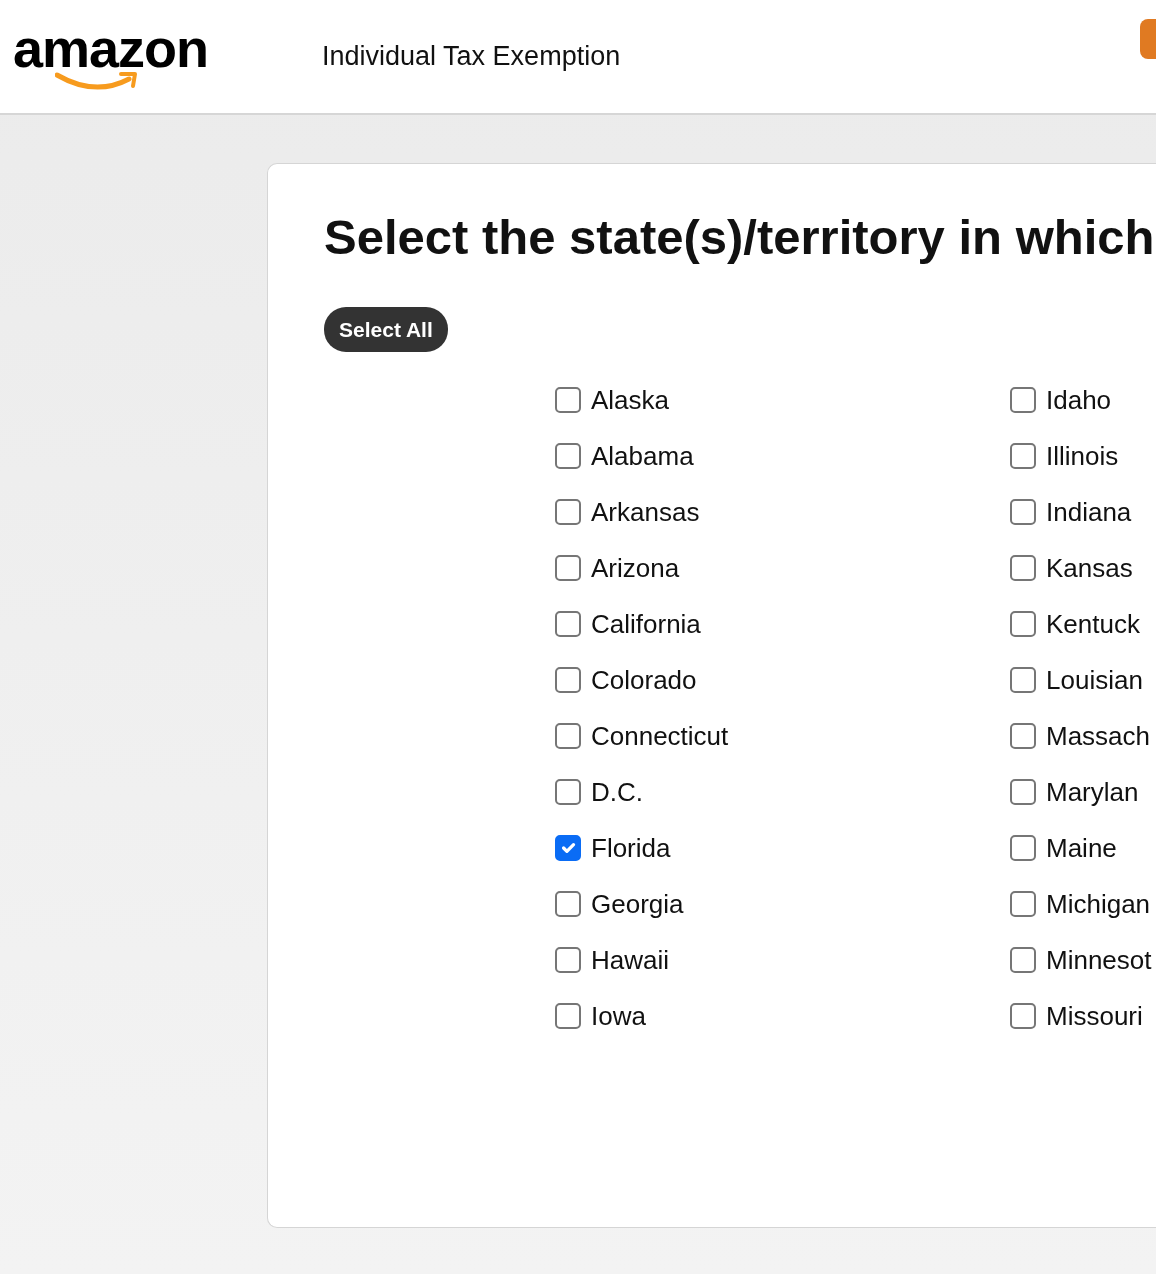 The width and height of the screenshot is (1156, 1274). Describe the element at coordinates (386, 329) in the screenshot. I see `select-all-button: Select All` at that location.